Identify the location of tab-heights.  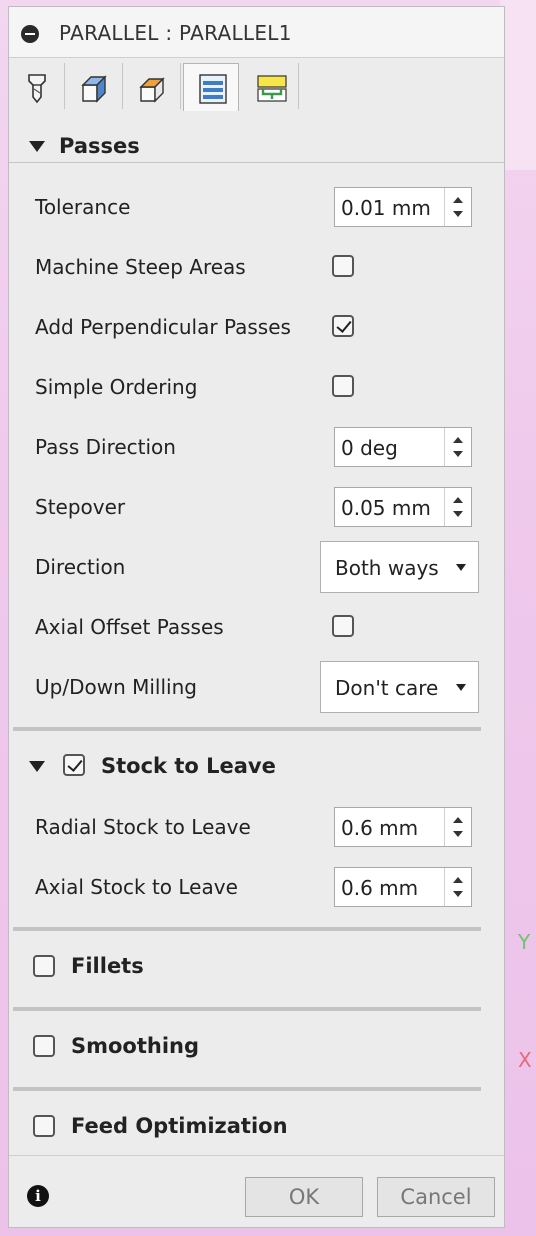
(153, 86).